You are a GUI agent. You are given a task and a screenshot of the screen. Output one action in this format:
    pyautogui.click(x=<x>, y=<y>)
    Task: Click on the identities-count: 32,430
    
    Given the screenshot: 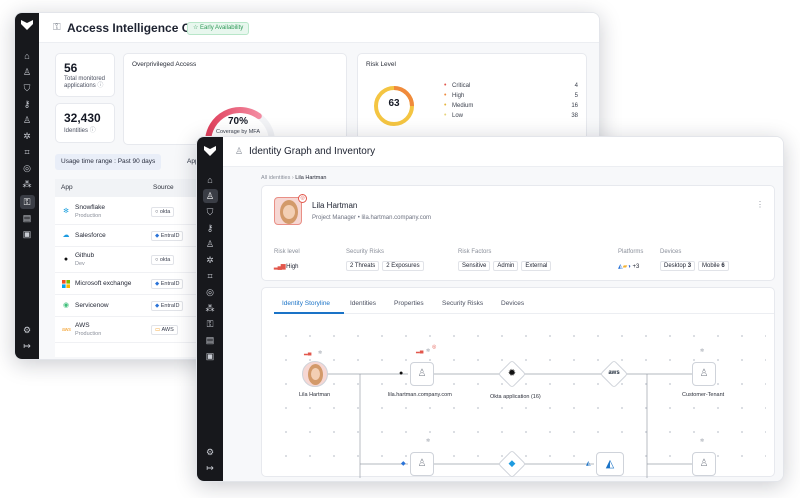 What is the action you would take?
    pyautogui.click(x=82, y=118)
    